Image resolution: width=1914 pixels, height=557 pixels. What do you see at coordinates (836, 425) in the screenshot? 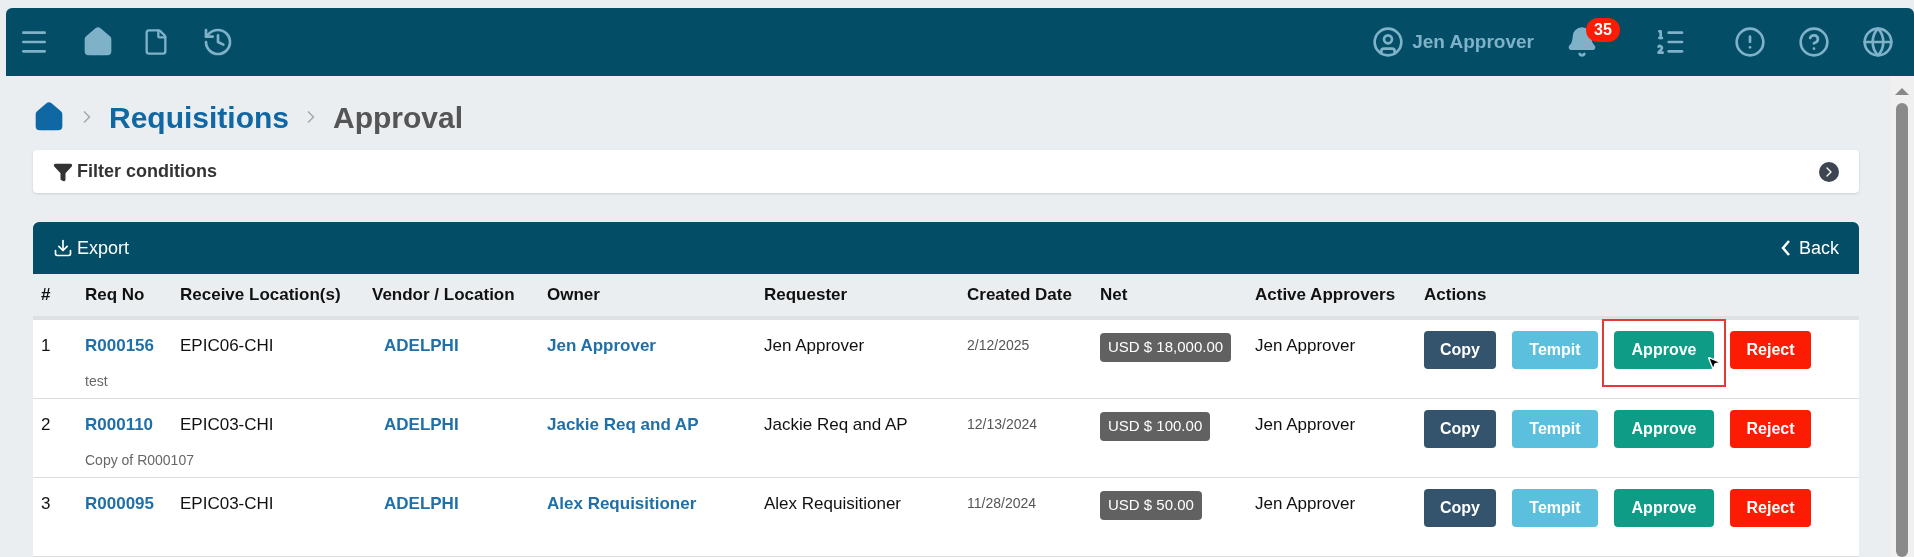
I see `table-cell-text: Jackie Req and AP` at bounding box center [836, 425].